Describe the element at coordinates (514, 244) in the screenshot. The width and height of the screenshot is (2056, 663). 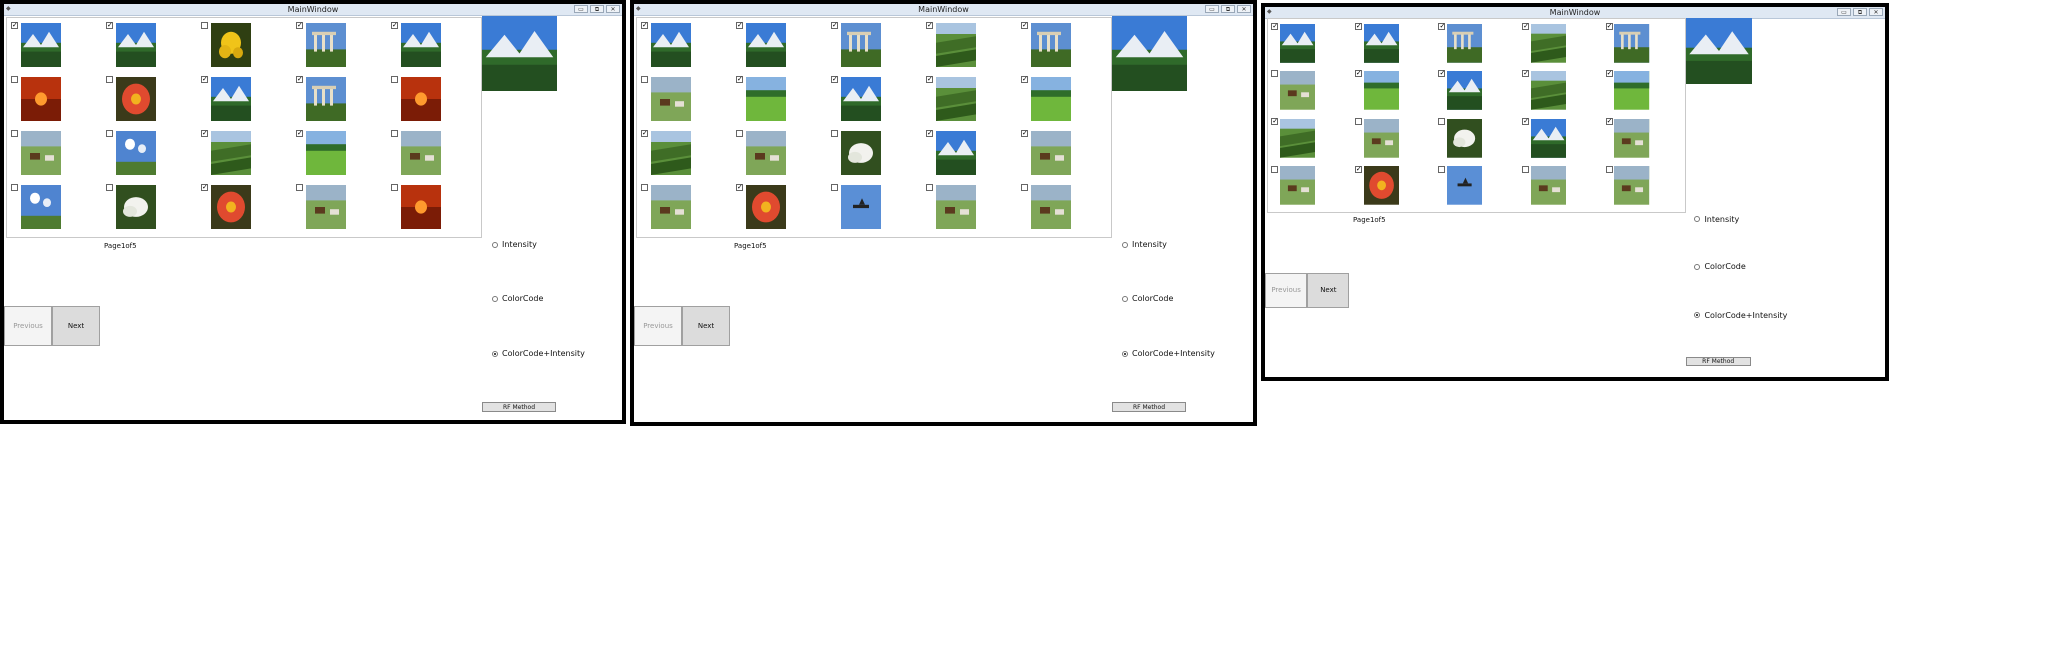
I see `method-radio: Intensity` at that location.